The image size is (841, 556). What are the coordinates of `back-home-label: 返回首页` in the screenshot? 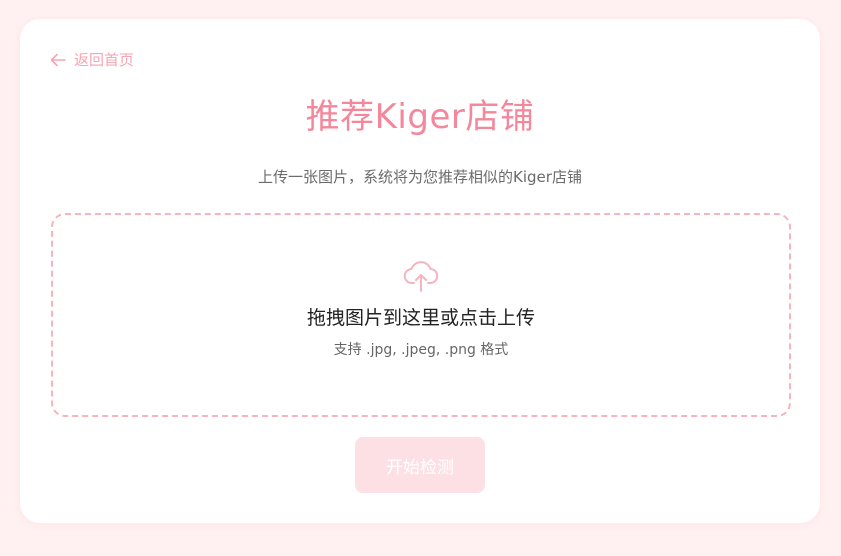 It's located at (104, 60).